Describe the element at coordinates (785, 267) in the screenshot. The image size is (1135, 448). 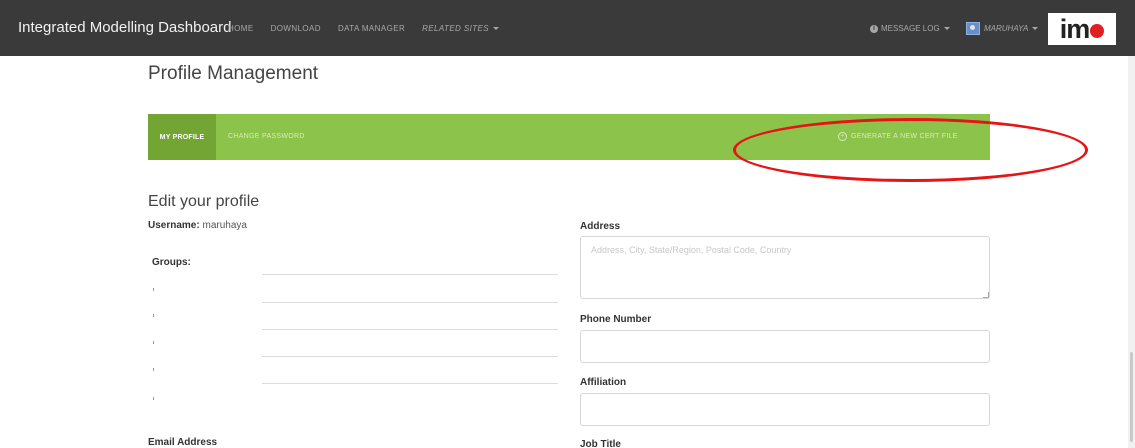
I see `address-textarea` at that location.